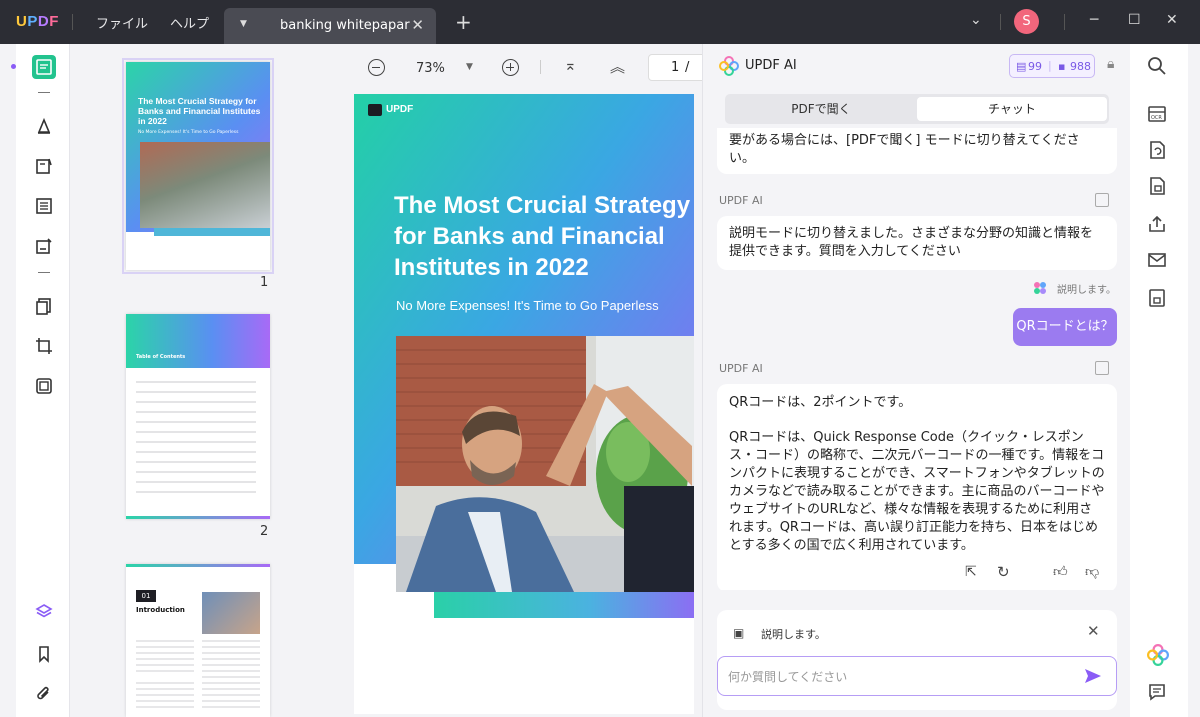 The width and height of the screenshot is (1200, 717). Describe the element at coordinates (1134, 20) in the screenshot. I see `maximize-icon: ☐` at that location.